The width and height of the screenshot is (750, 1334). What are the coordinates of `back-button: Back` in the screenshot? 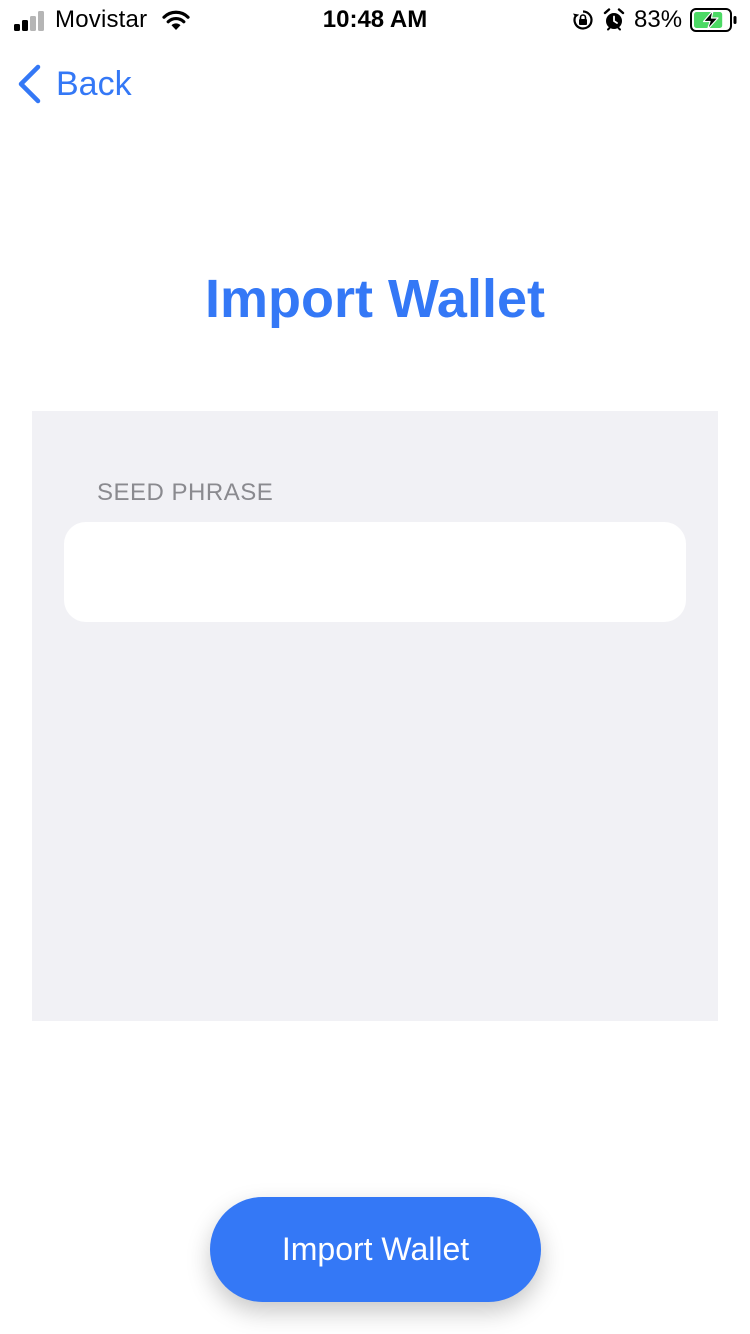 It's located at (74, 84).